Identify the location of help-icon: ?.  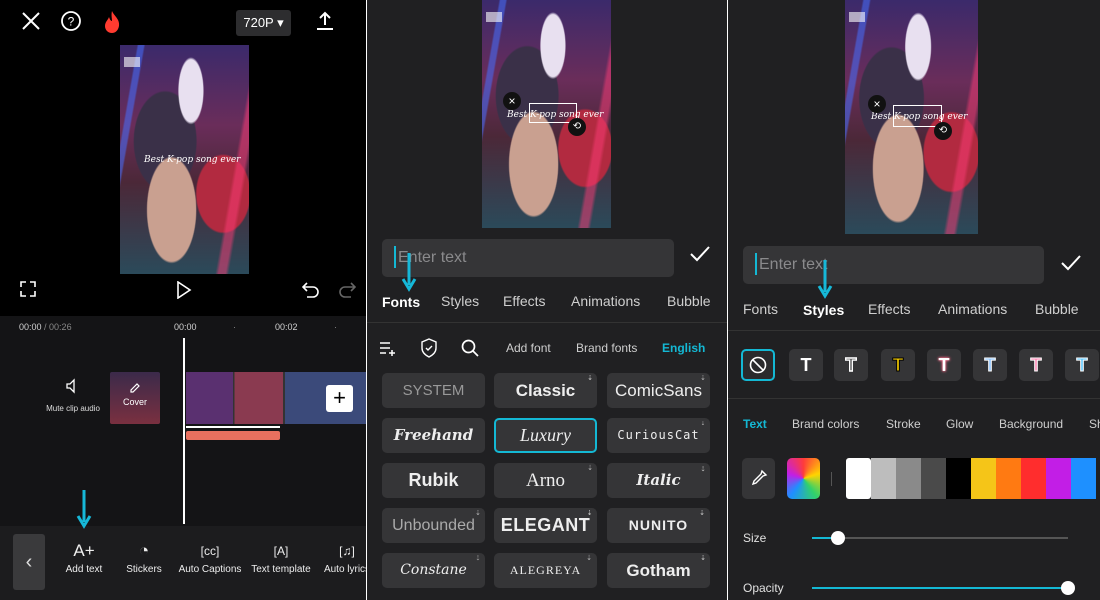
(71, 21).